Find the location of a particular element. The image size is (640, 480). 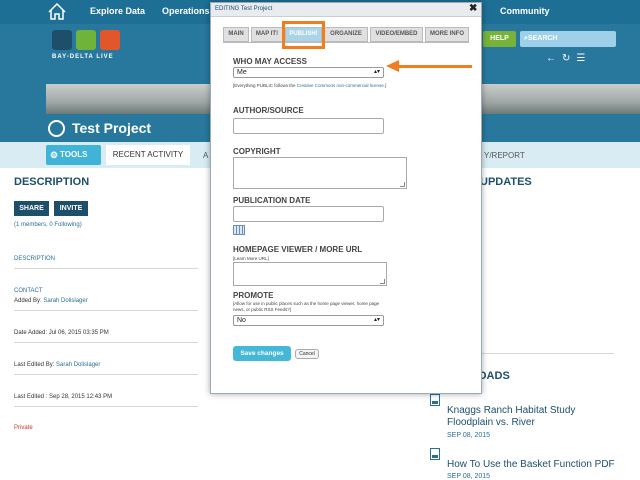

site-logo: BAY-DELTA LIVE is located at coordinates (87, 51).